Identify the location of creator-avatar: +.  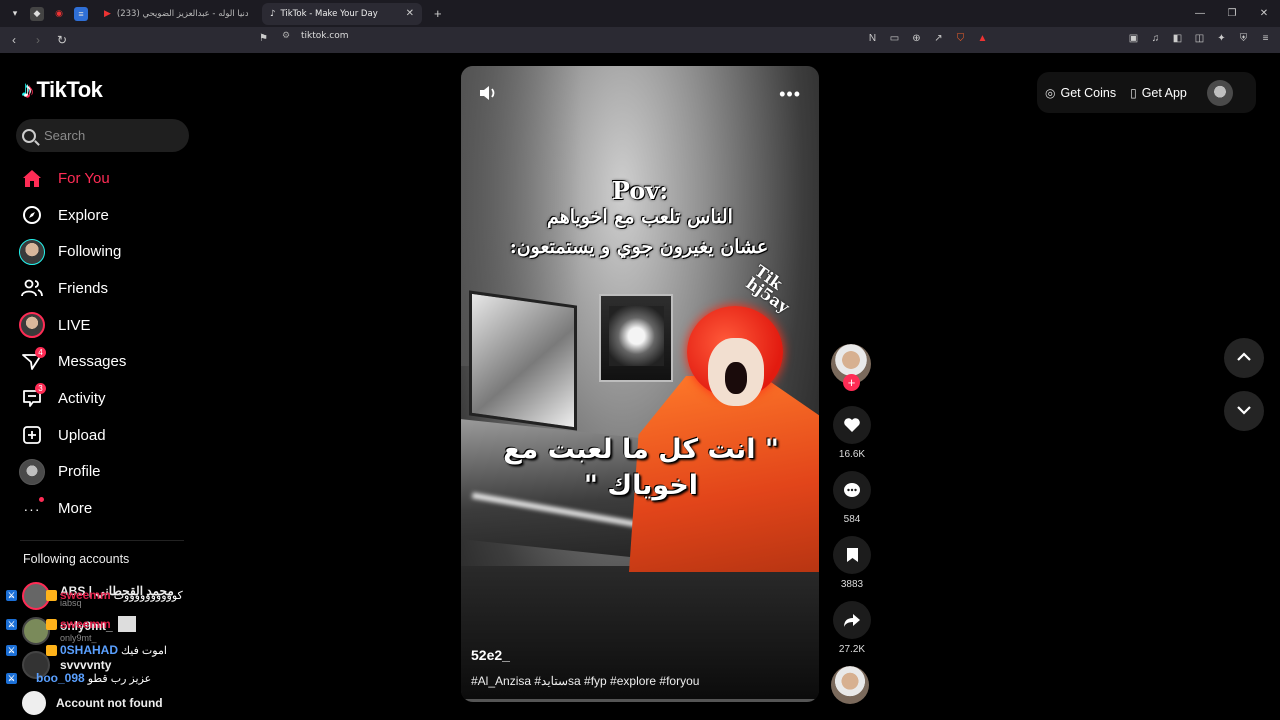
(851, 367).